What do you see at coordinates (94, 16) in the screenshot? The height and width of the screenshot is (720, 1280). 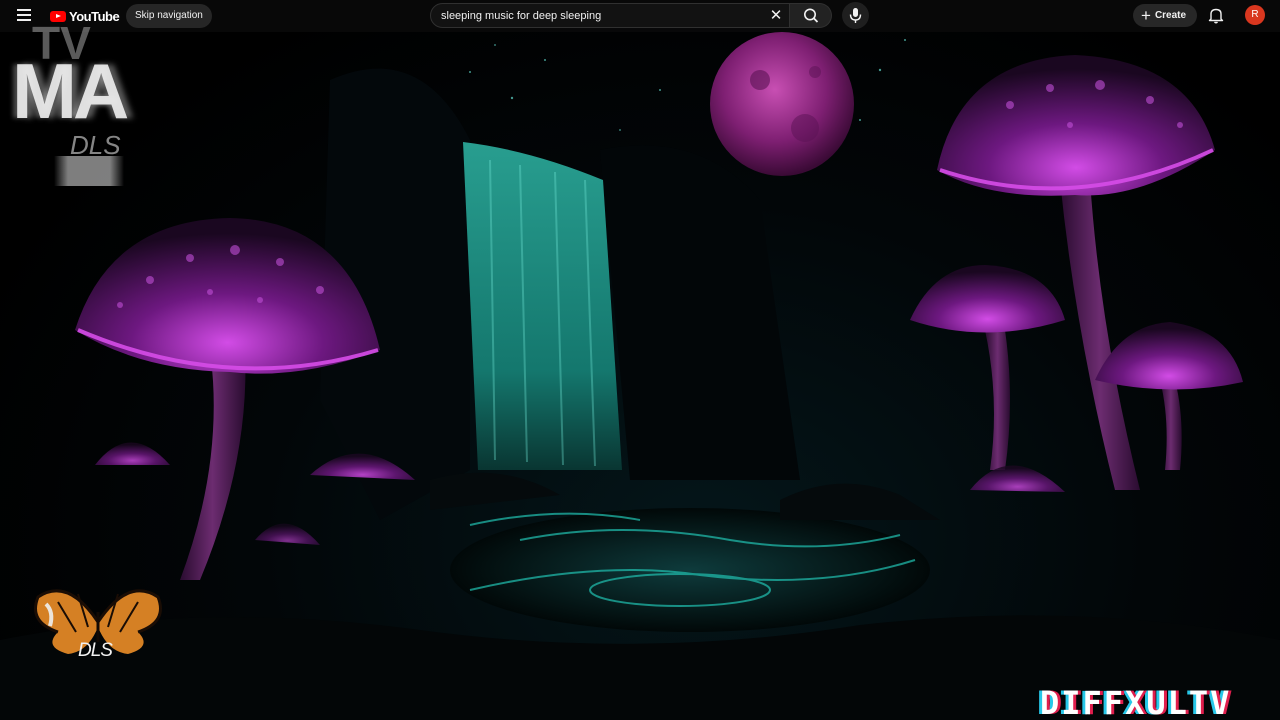 I see `logo-text: YouTube` at bounding box center [94, 16].